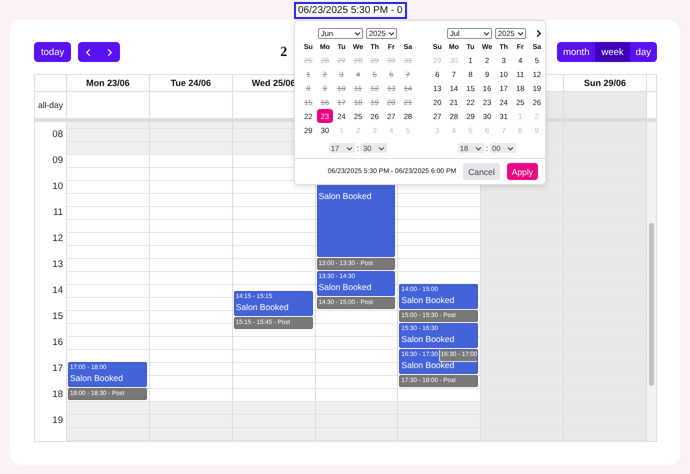 This screenshot has height=474, width=690. What do you see at coordinates (57, 187) in the screenshot?
I see `hour-label: 10` at bounding box center [57, 187].